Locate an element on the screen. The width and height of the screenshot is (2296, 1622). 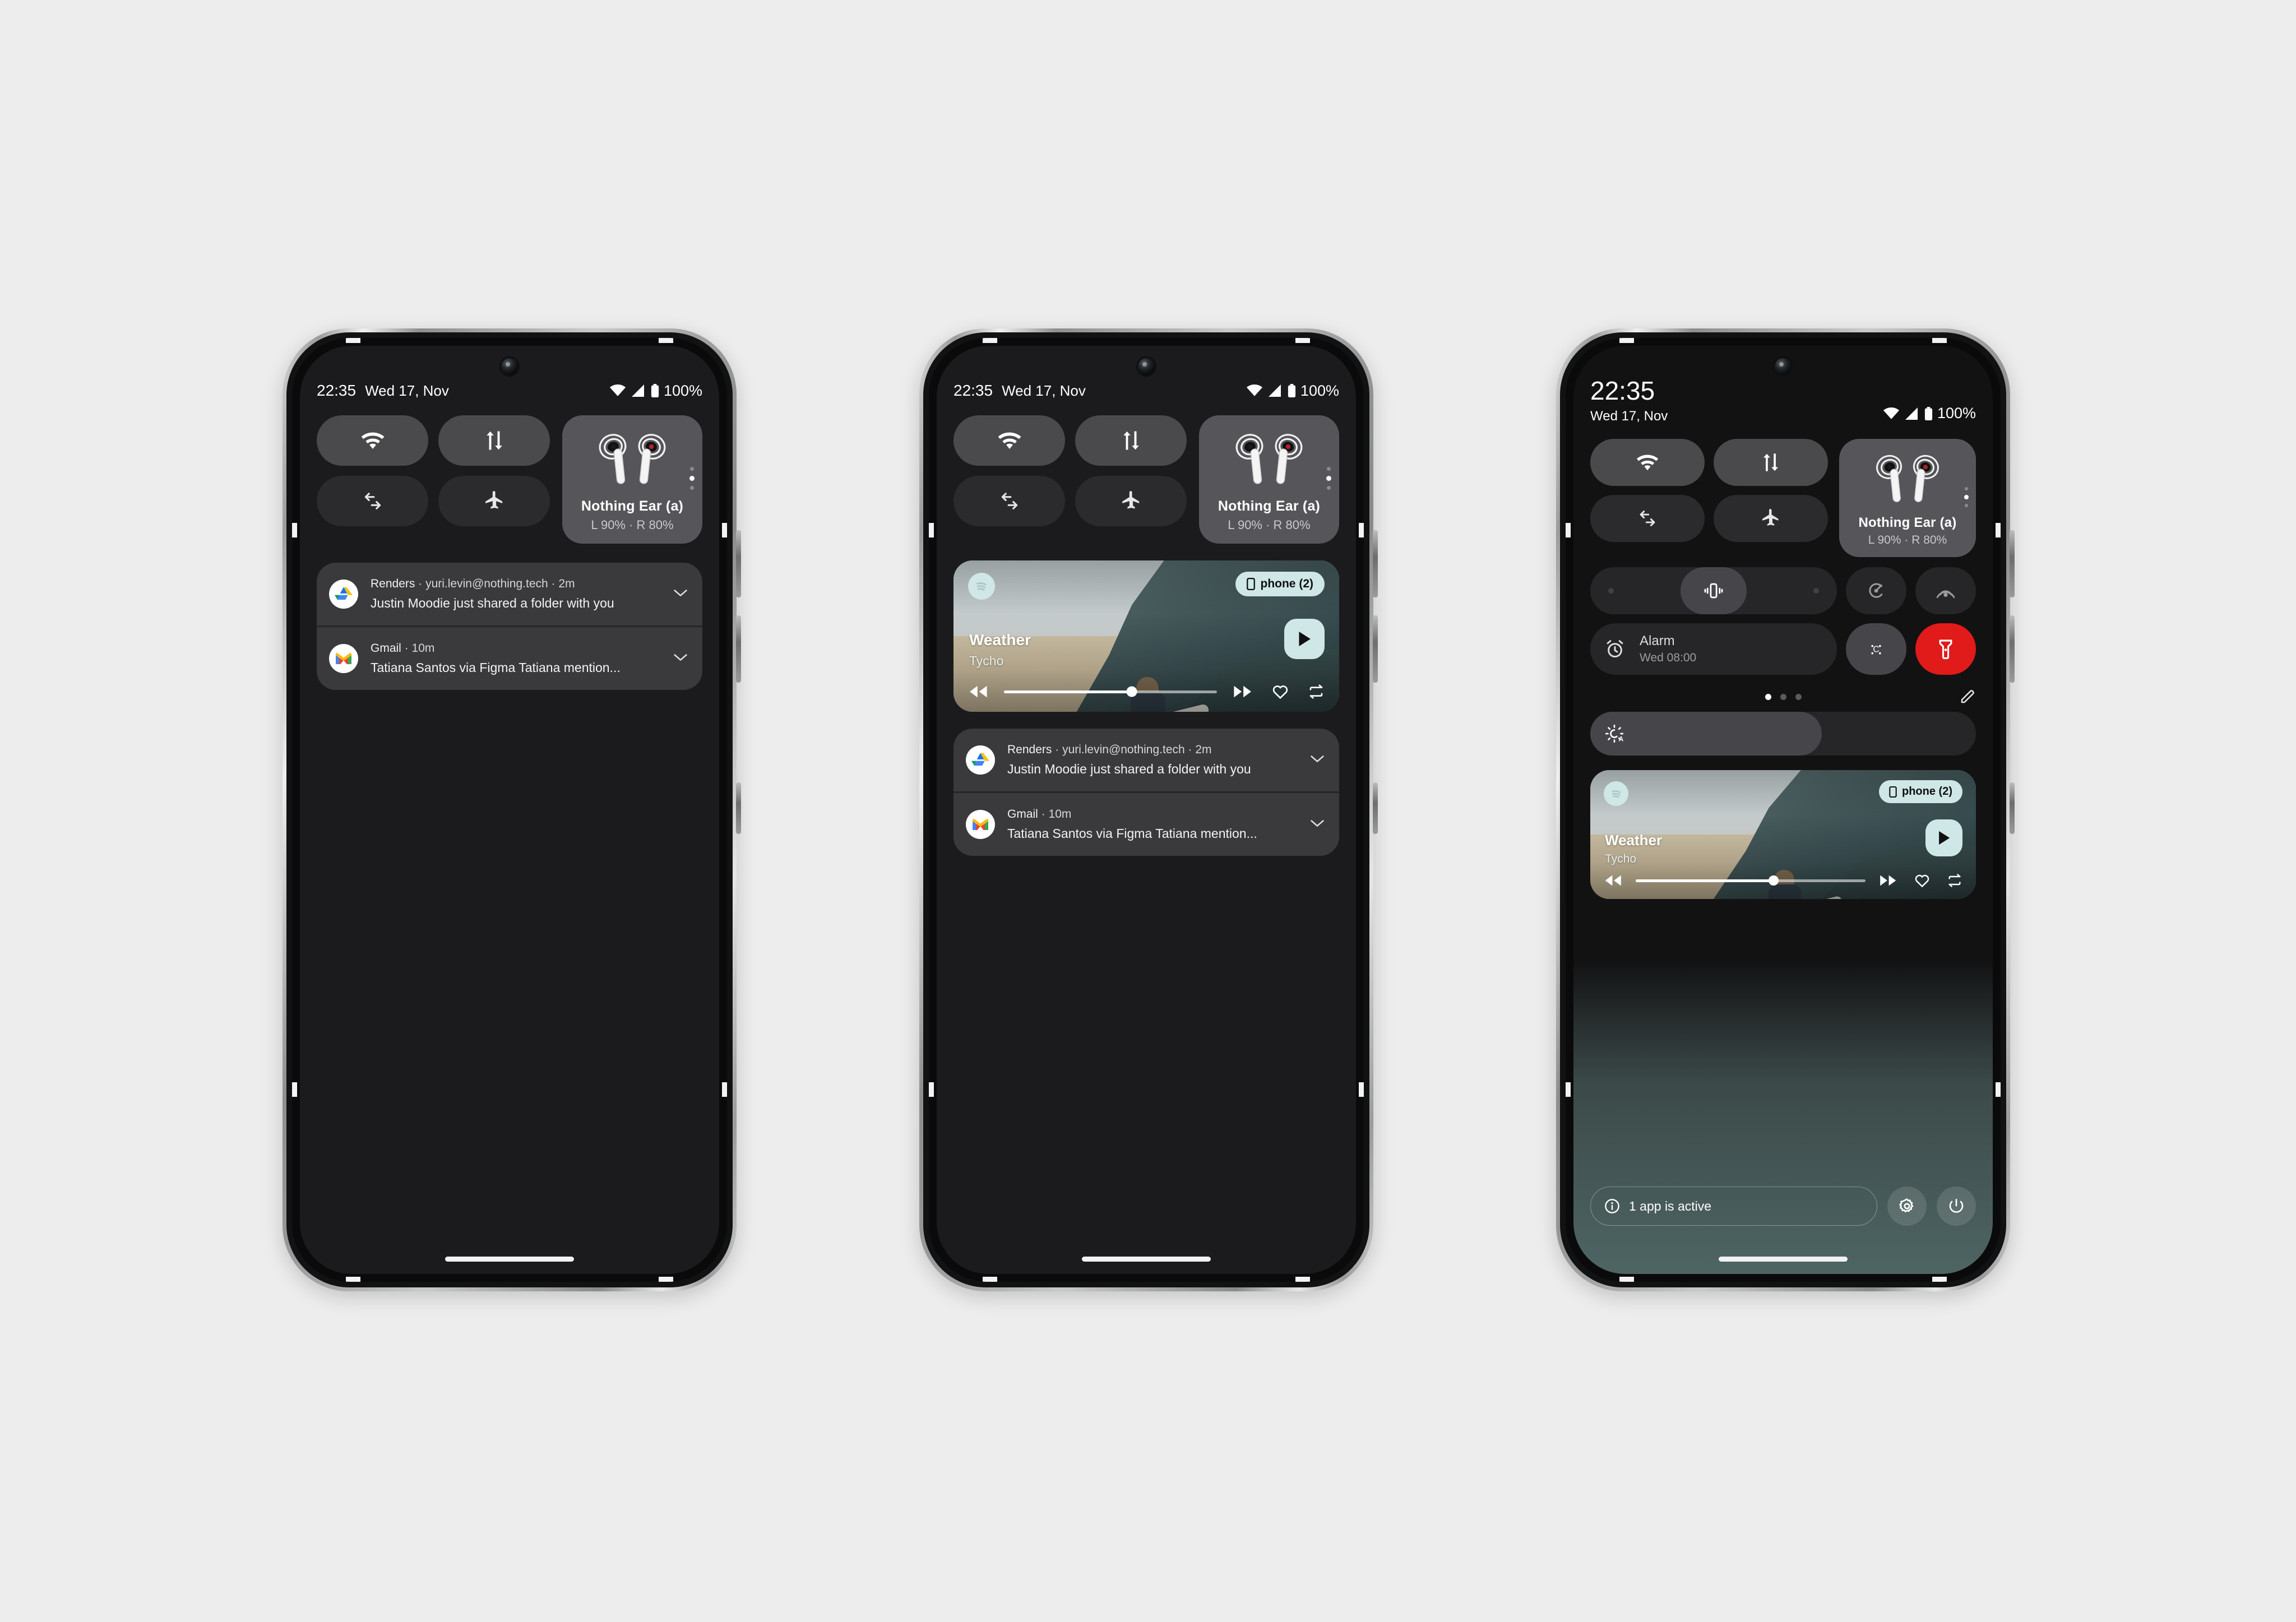
edit-tiles-button is located at coordinates (1967, 696).